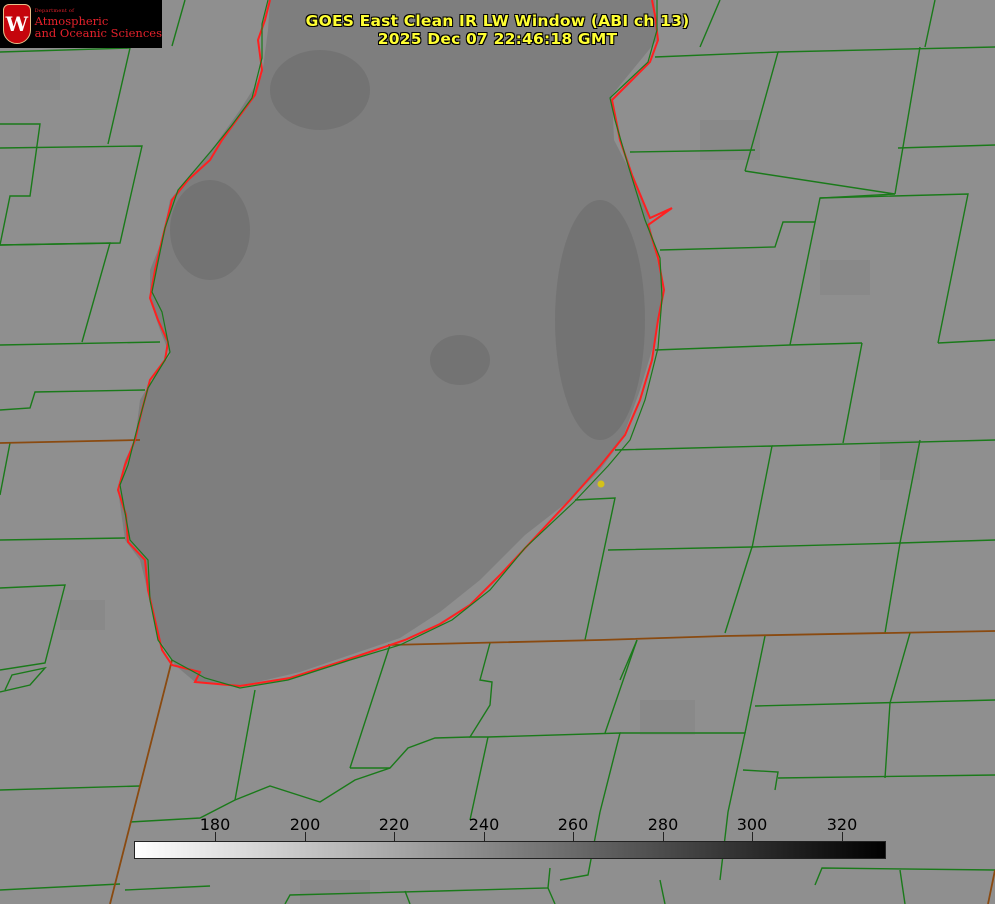 The width and height of the screenshot is (995, 904). What do you see at coordinates (842, 824) in the screenshot?
I see `colorbar-tick-label: 320` at bounding box center [842, 824].